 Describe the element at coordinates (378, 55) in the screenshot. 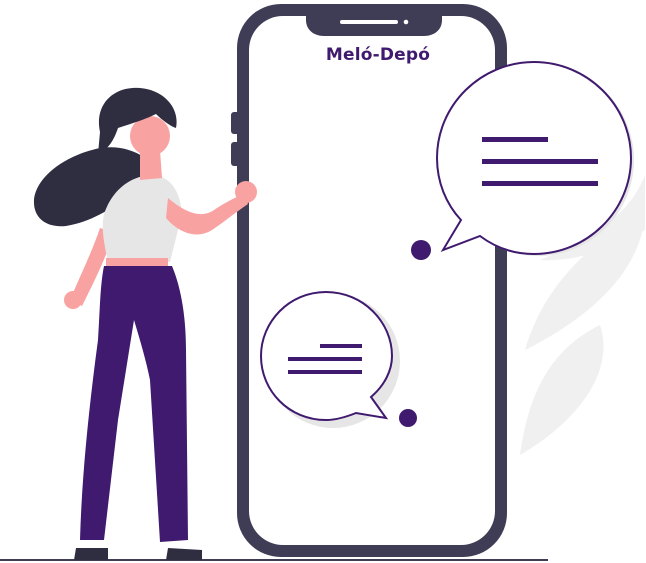

I see `brand-title: Meló-Depó` at that location.